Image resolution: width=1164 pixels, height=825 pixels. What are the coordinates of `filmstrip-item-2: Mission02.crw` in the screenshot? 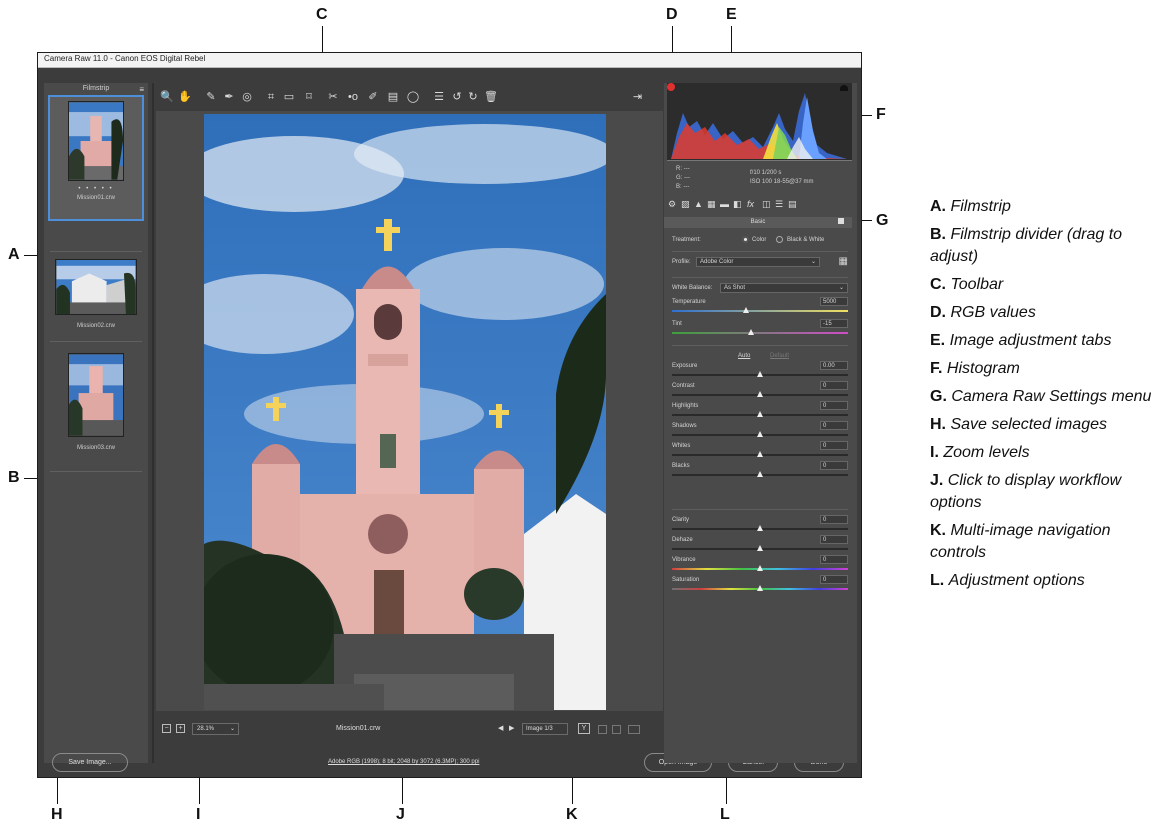 It's located at (96, 294).